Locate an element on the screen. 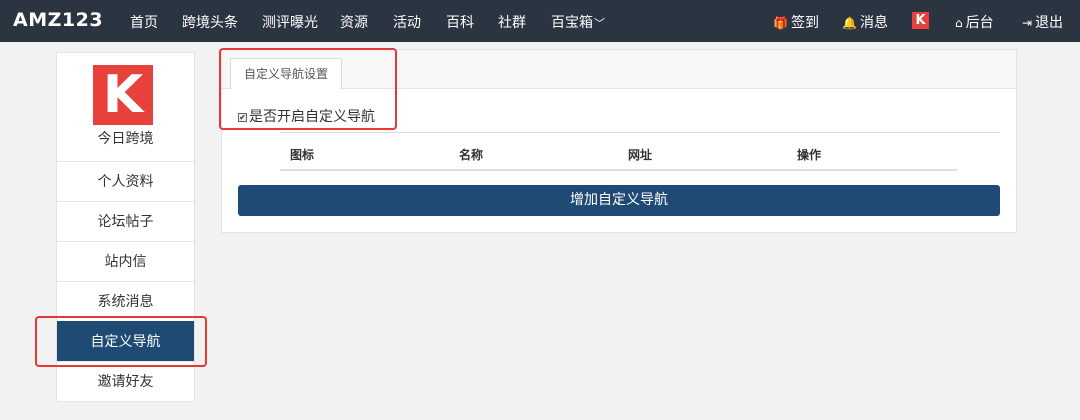 This screenshot has height=420, width=1080. table-top-divider is located at coordinates (640, 132).